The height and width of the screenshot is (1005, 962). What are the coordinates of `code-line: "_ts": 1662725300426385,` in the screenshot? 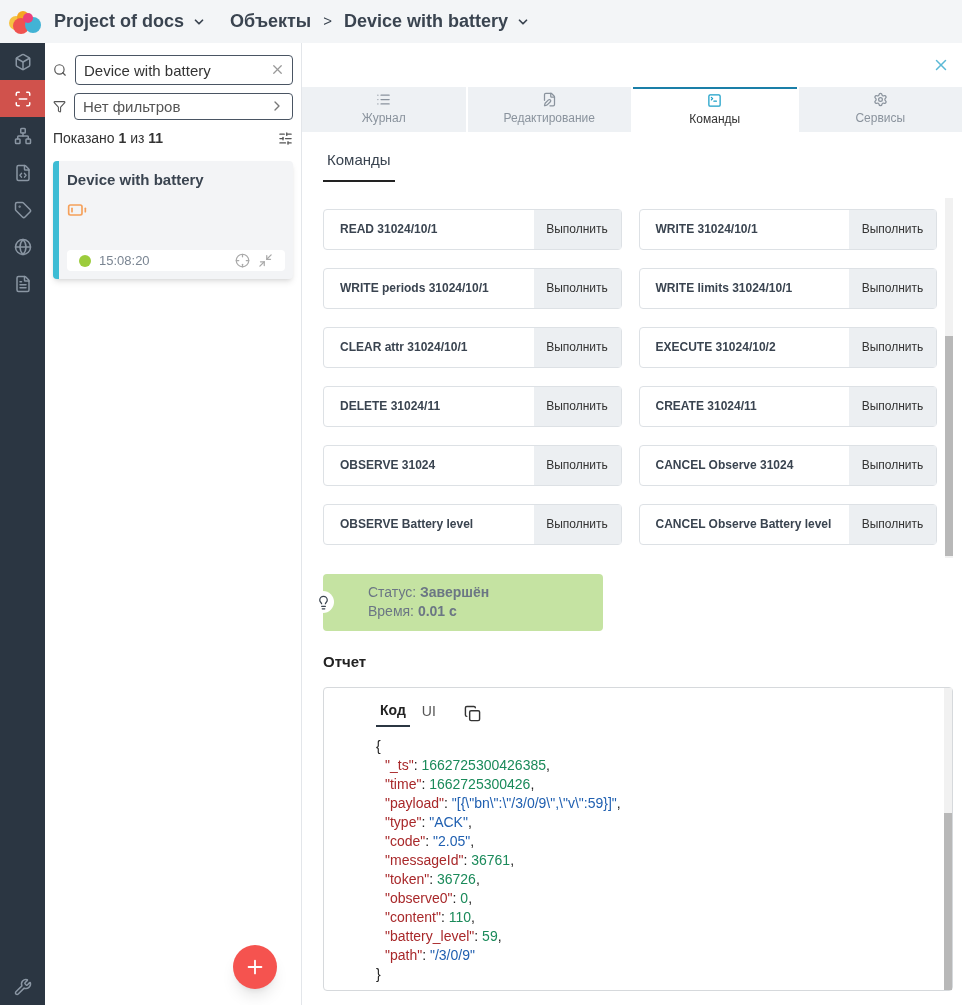 It's located at (467, 765).